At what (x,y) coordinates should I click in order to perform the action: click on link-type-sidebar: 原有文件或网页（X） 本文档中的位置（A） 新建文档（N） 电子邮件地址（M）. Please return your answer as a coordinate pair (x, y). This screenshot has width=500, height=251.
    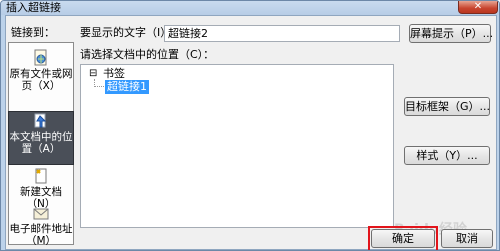
    Looking at the image, I should click on (41, 144).